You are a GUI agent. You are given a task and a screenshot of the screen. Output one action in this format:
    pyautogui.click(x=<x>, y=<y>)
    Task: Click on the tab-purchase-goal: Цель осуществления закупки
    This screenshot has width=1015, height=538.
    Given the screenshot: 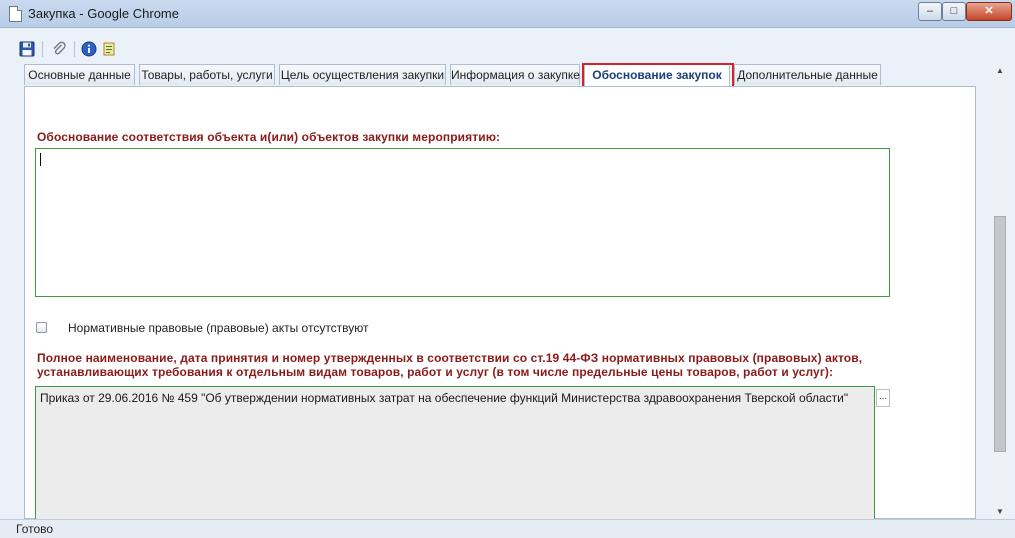 What is the action you would take?
    pyautogui.click(x=362, y=74)
    